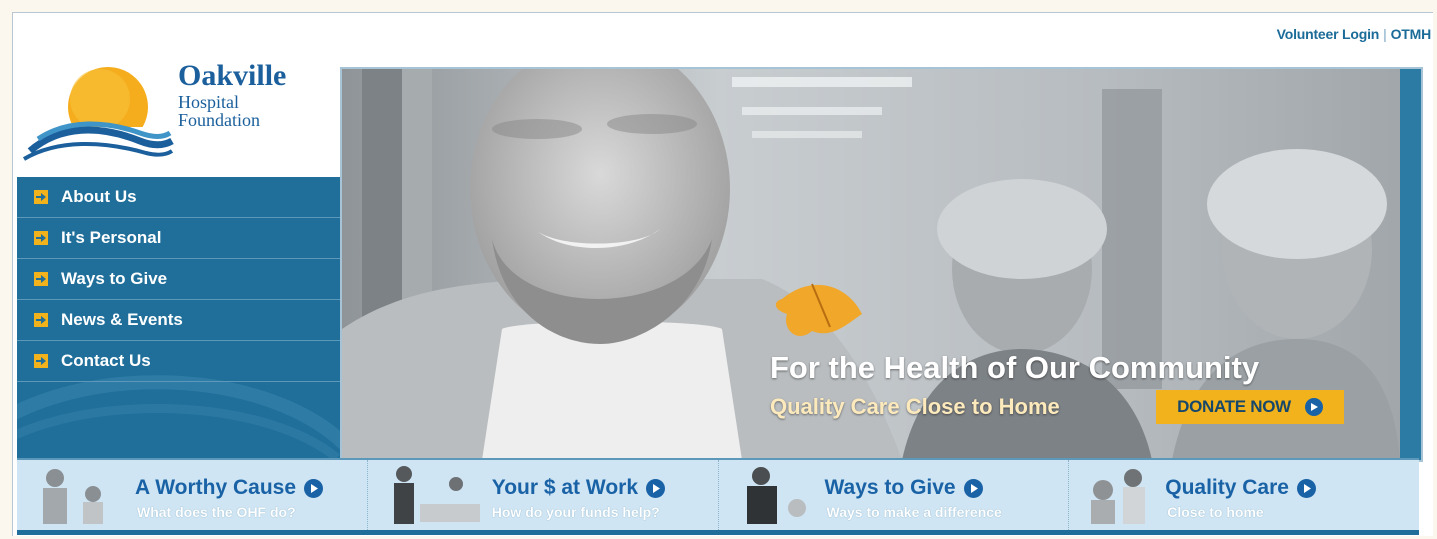 Image resolution: width=1437 pixels, height=539 pixels. What do you see at coordinates (1215, 512) in the screenshot?
I see `tile-subtitle: Close to home` at bounding box center [1215, 512].